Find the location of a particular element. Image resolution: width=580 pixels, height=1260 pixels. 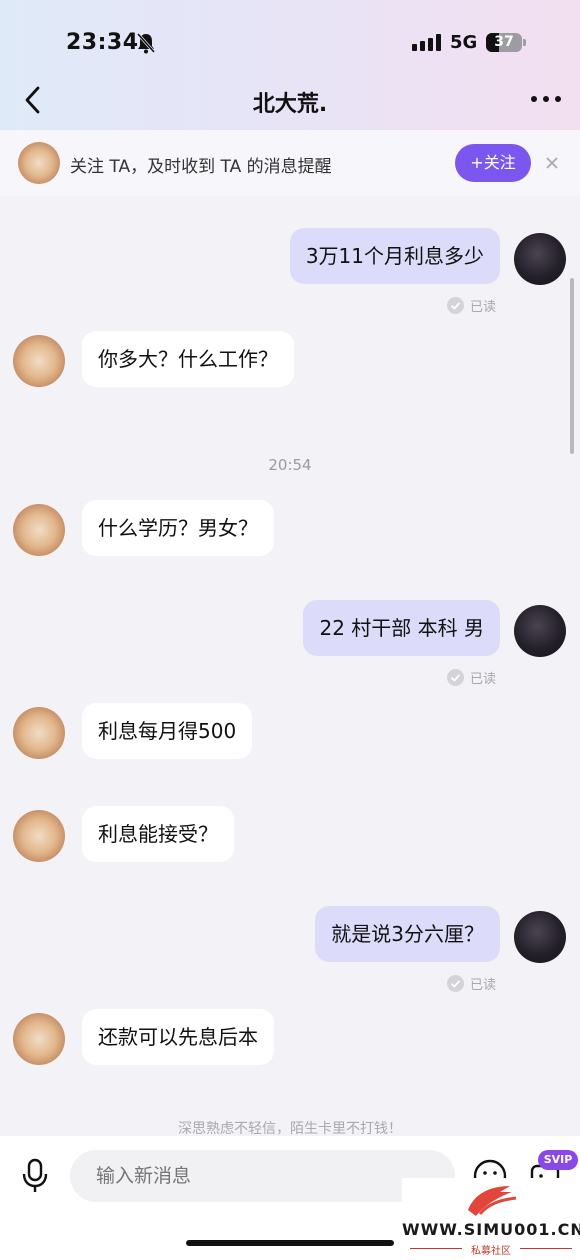

safety-disclaimer: 深思熟虑不轻信，陌生卡里不打钱！ is located at coordinates (290, 1129).